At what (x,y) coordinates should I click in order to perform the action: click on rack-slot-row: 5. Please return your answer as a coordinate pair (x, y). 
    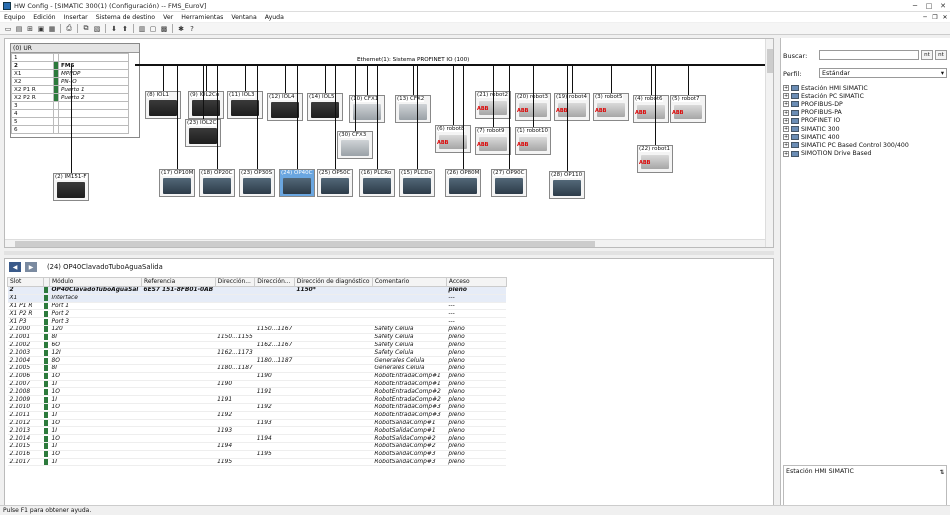
    Looking at the image, I should click on (70, 121).